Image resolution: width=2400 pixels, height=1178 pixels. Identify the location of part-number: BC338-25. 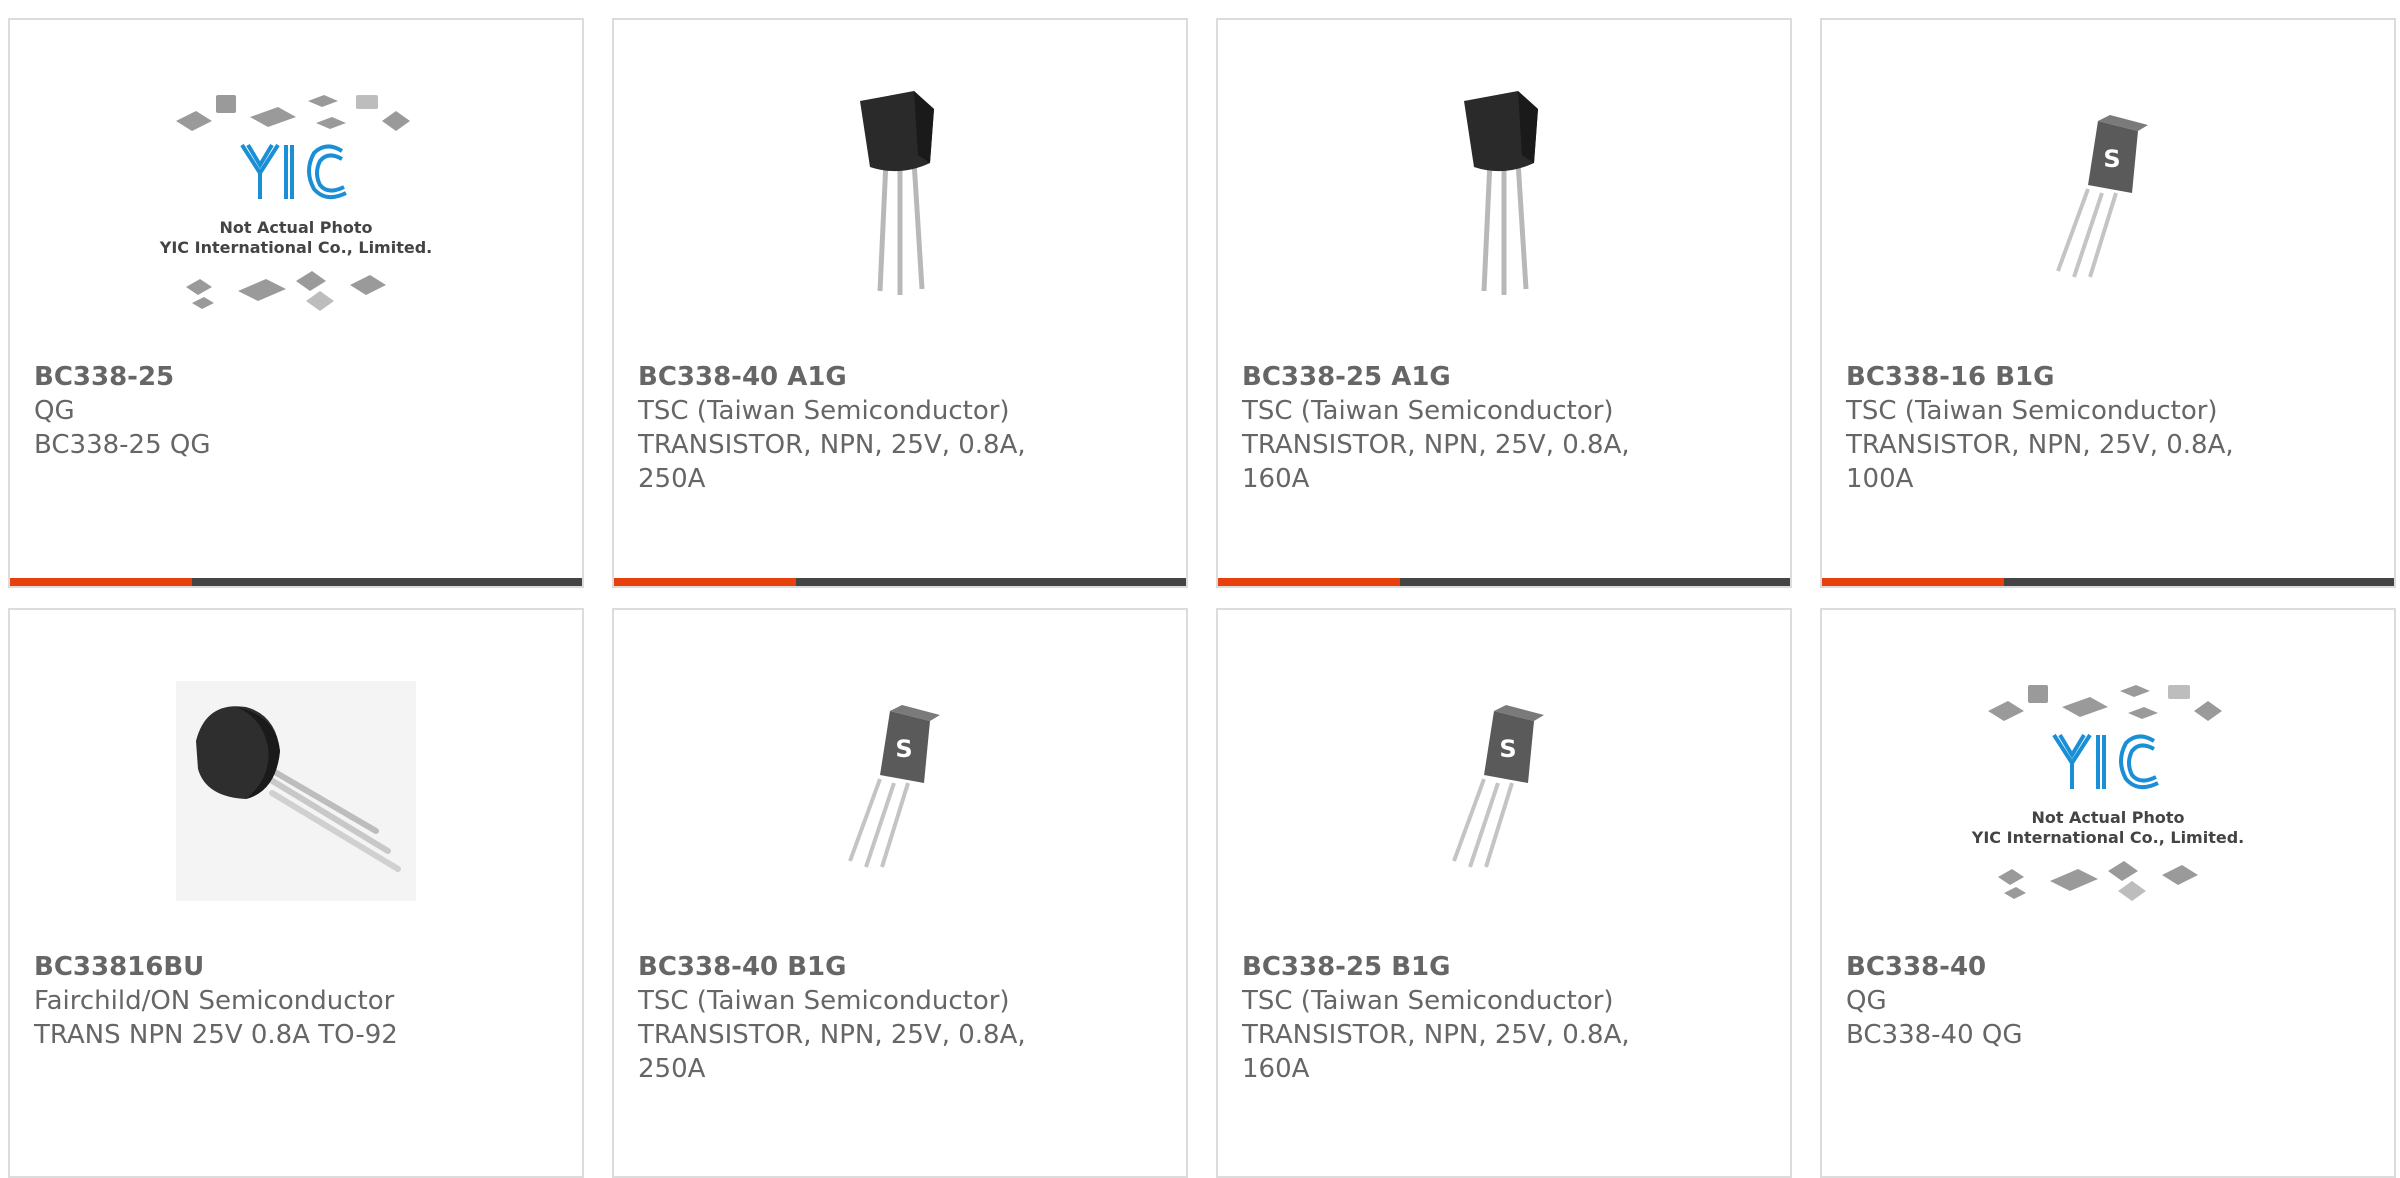
(296, 377).